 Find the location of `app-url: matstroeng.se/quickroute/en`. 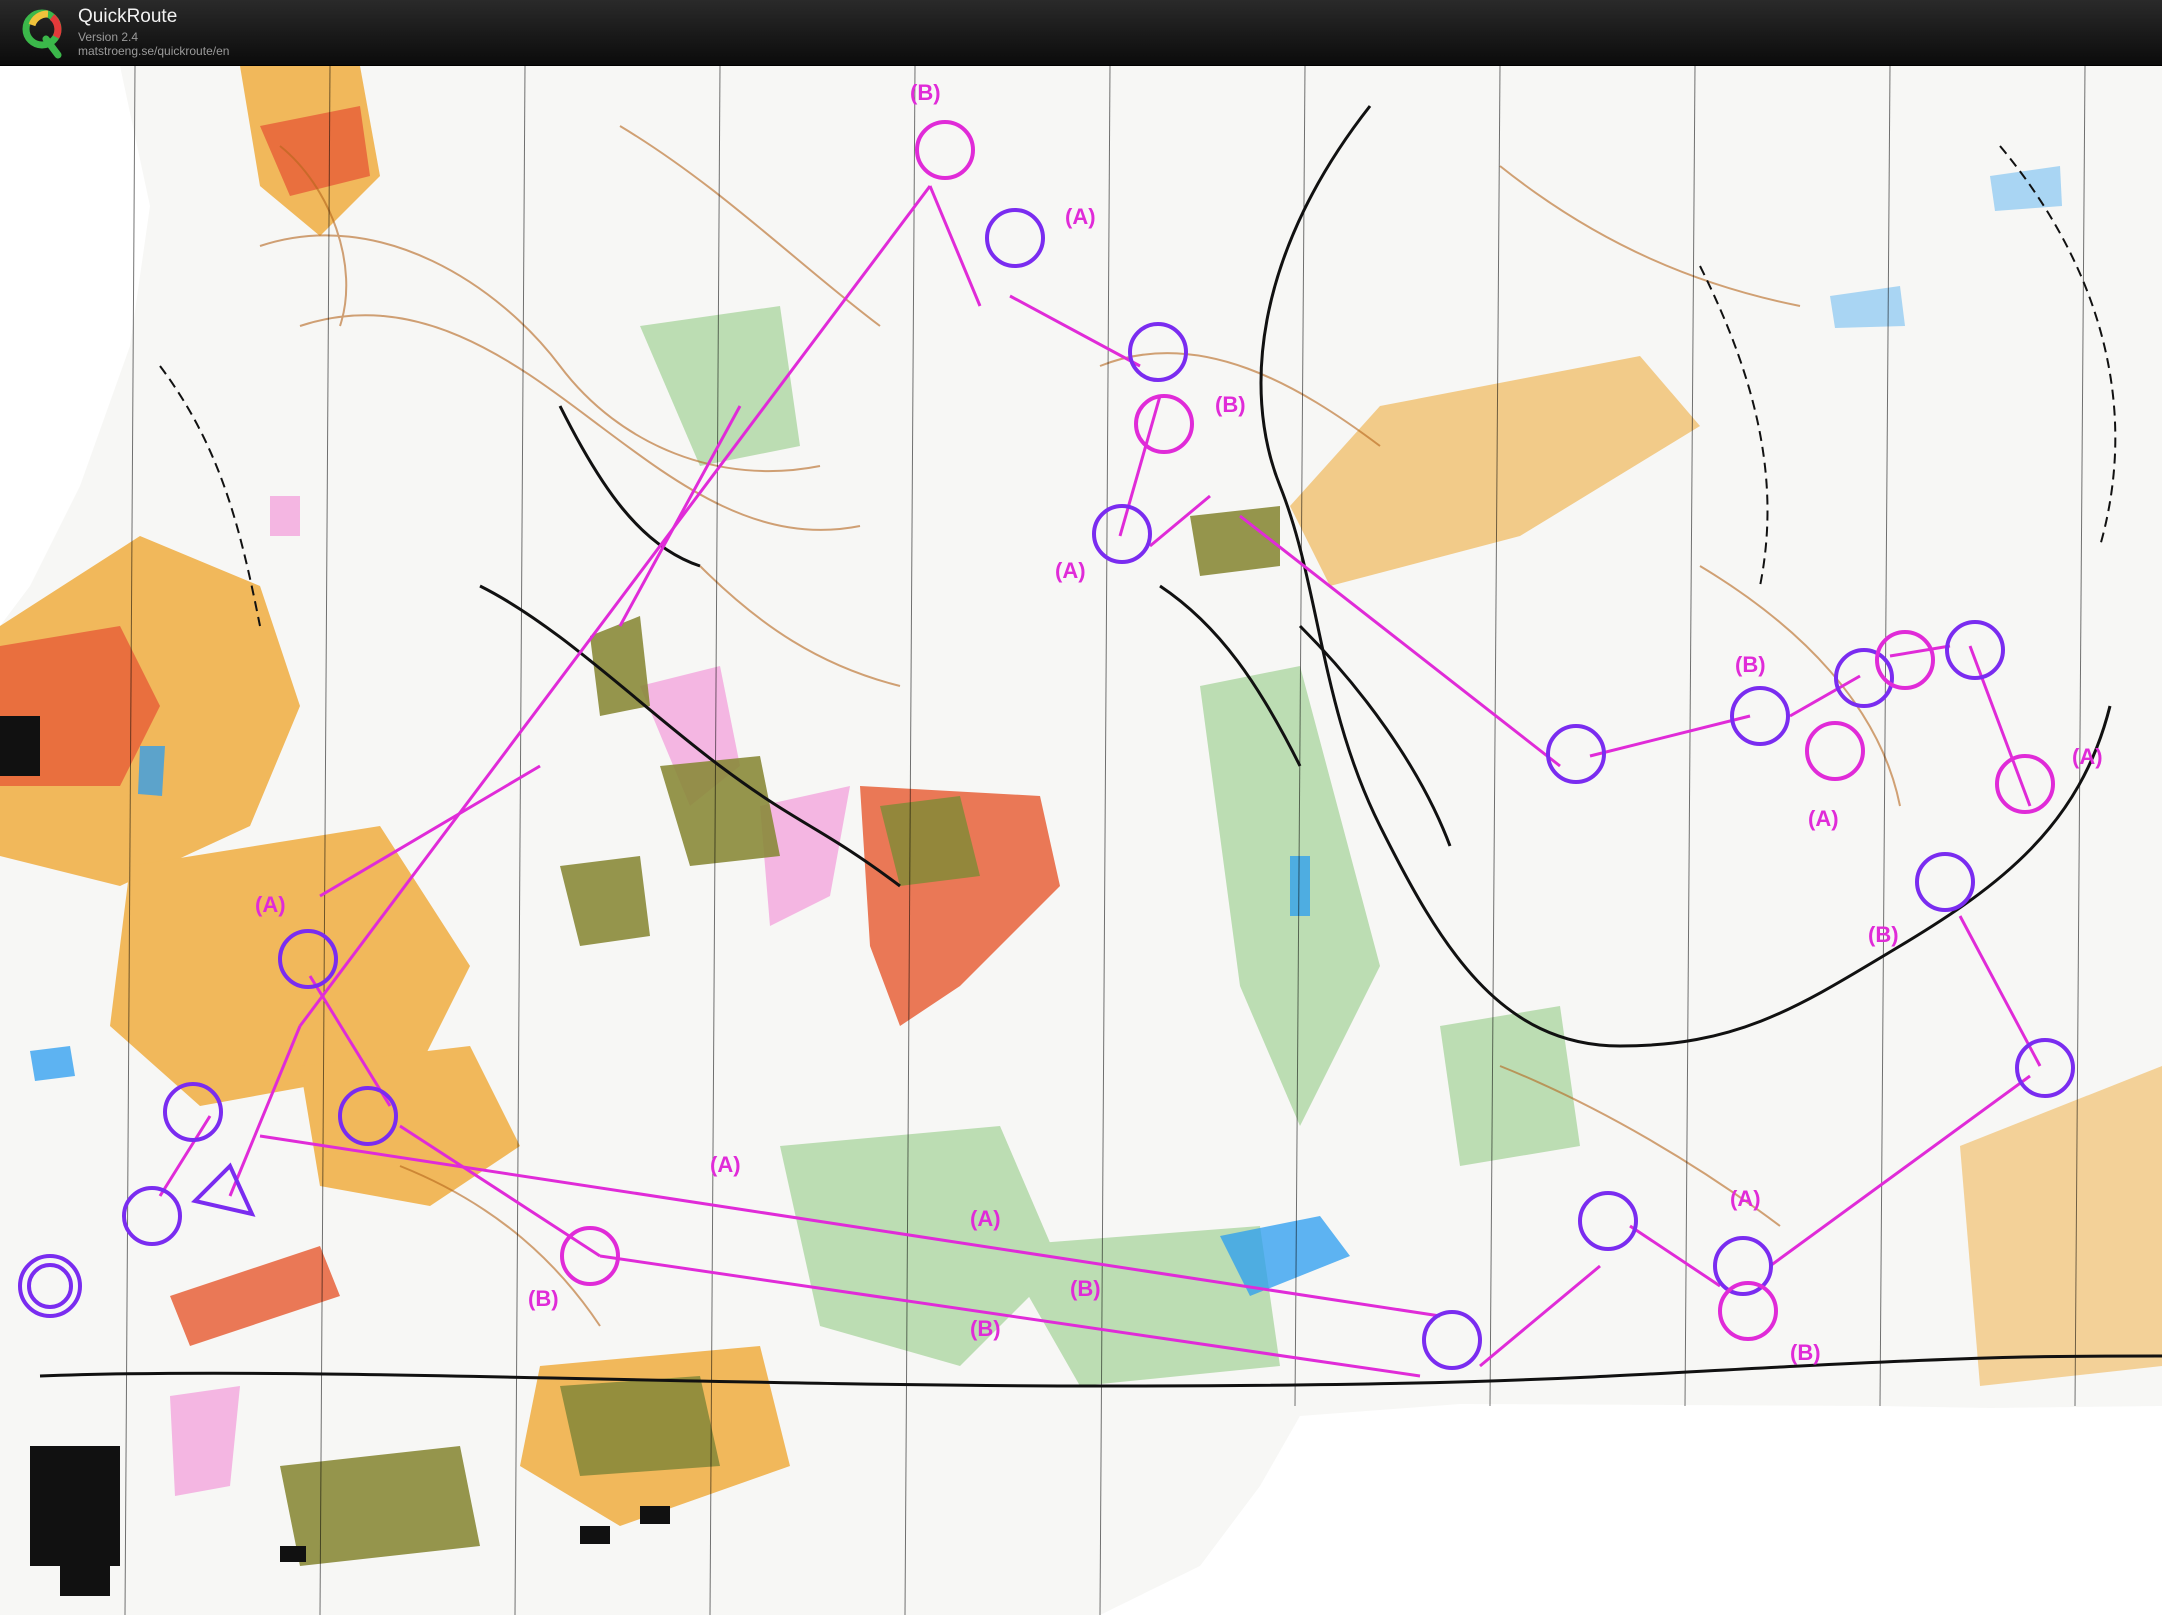

app-url: matstroeng.se/quickroute/en is located at coordinates (154, 51).